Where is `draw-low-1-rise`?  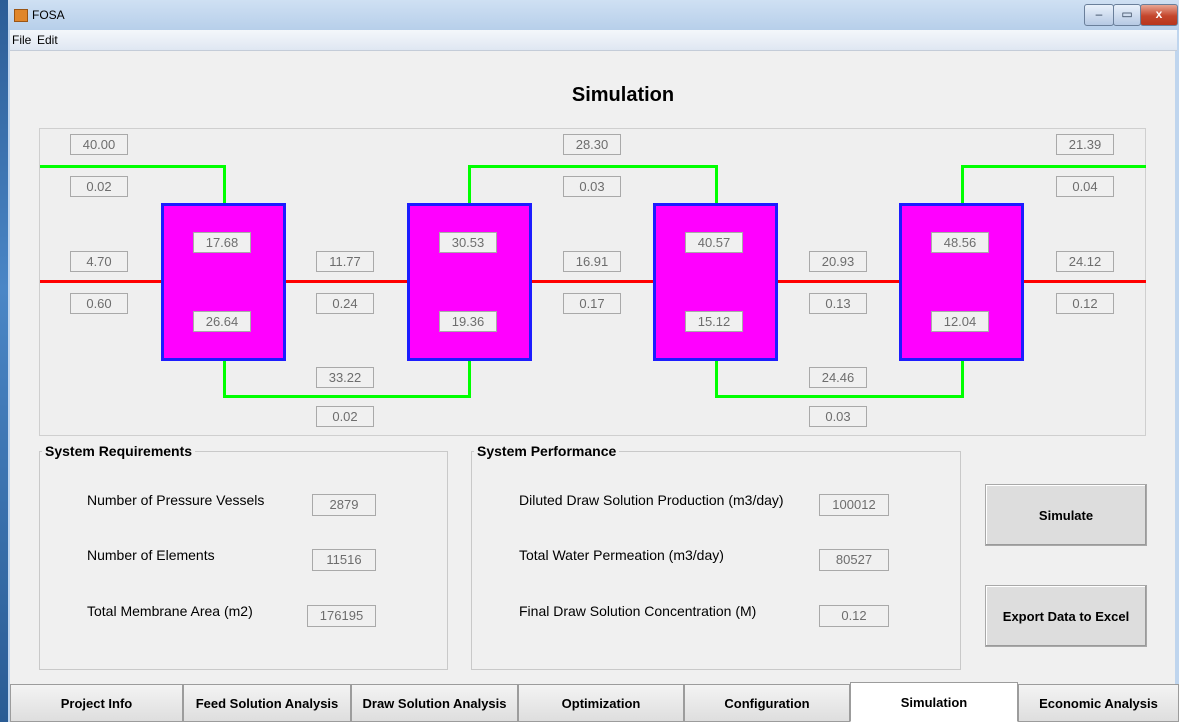 draw-low-1-rise is located at coordinates (469, 379).